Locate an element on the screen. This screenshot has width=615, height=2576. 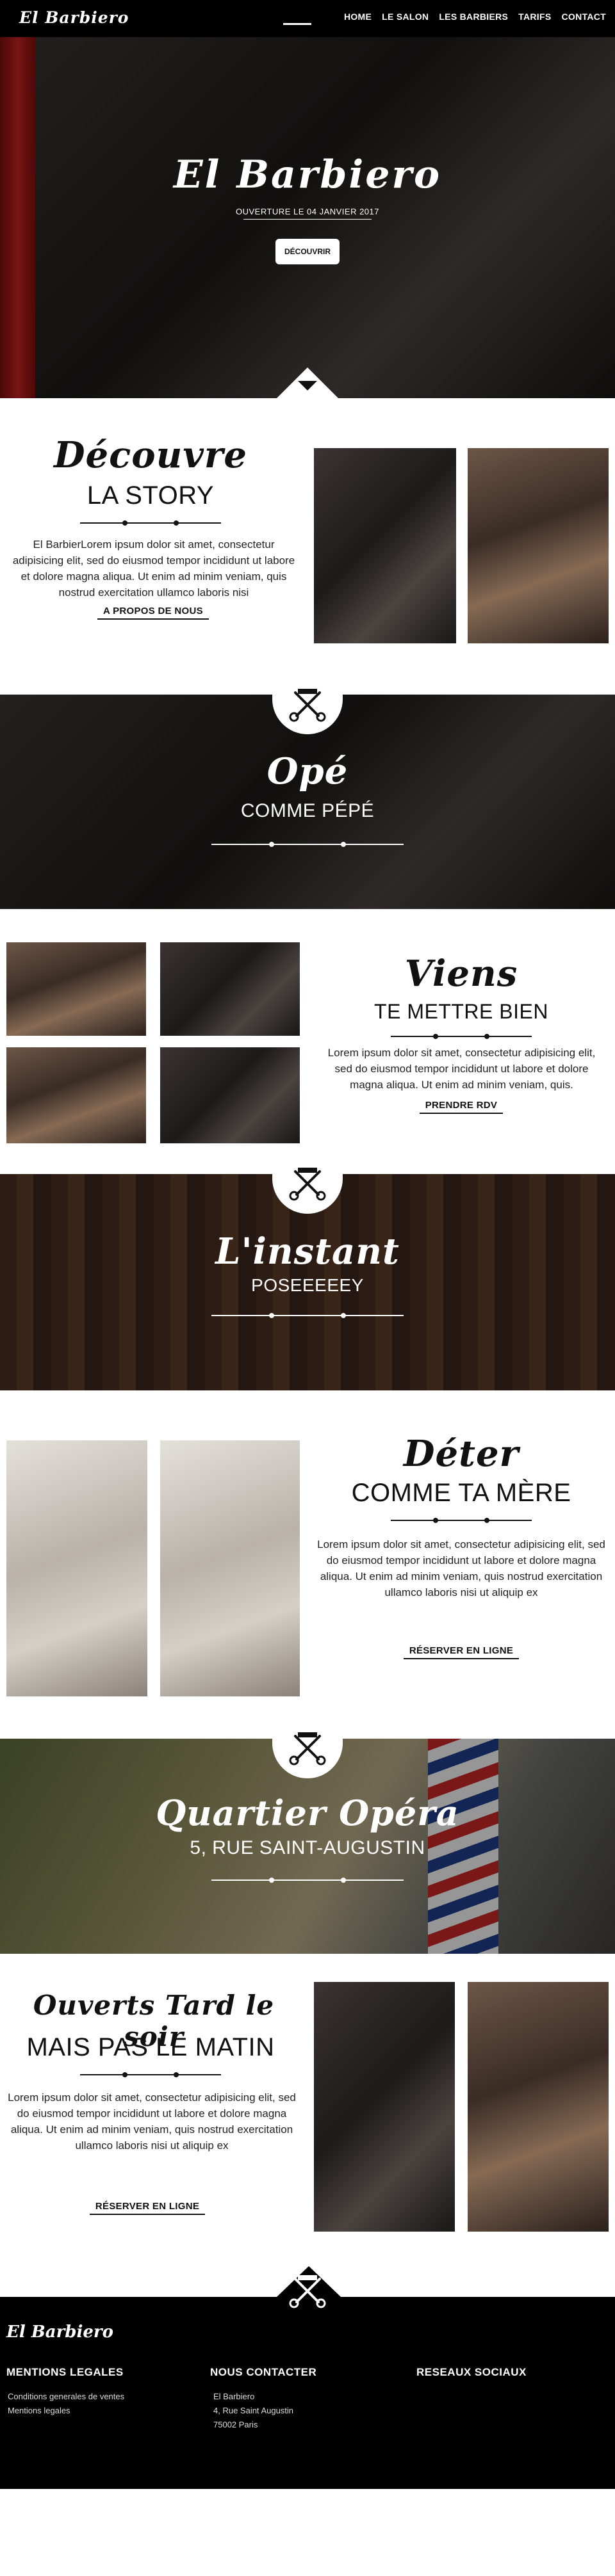
quartier-divider is located at coordinates (307, 1880).